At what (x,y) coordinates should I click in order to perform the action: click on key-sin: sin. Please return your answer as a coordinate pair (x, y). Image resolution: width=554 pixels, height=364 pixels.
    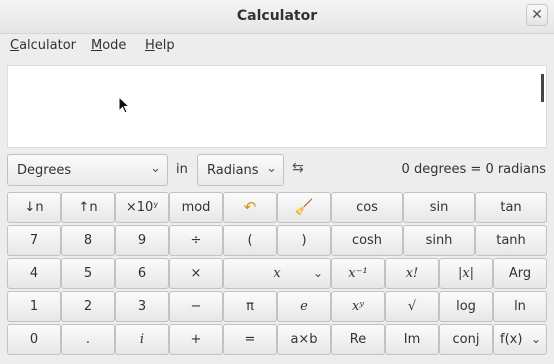
    Looking at the image, I should click on (439, 207).